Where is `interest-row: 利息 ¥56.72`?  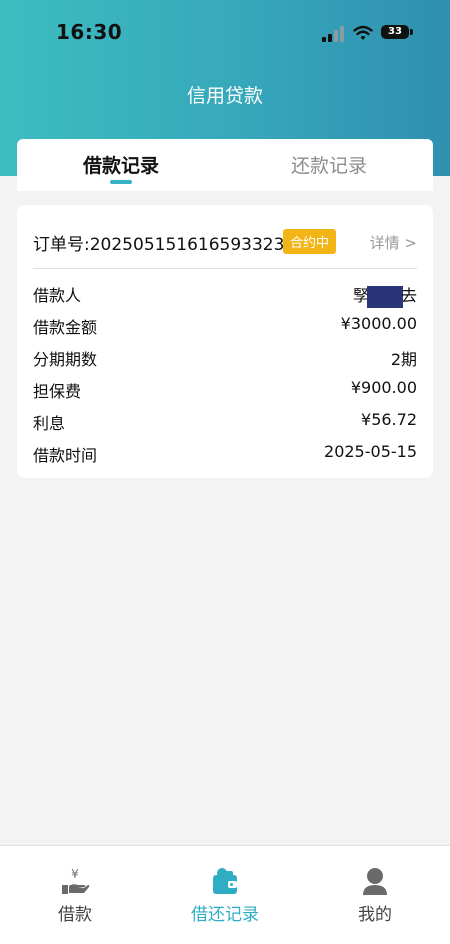
interest-row: 利息 ¥56.72 is located at coordinates (225, 421).